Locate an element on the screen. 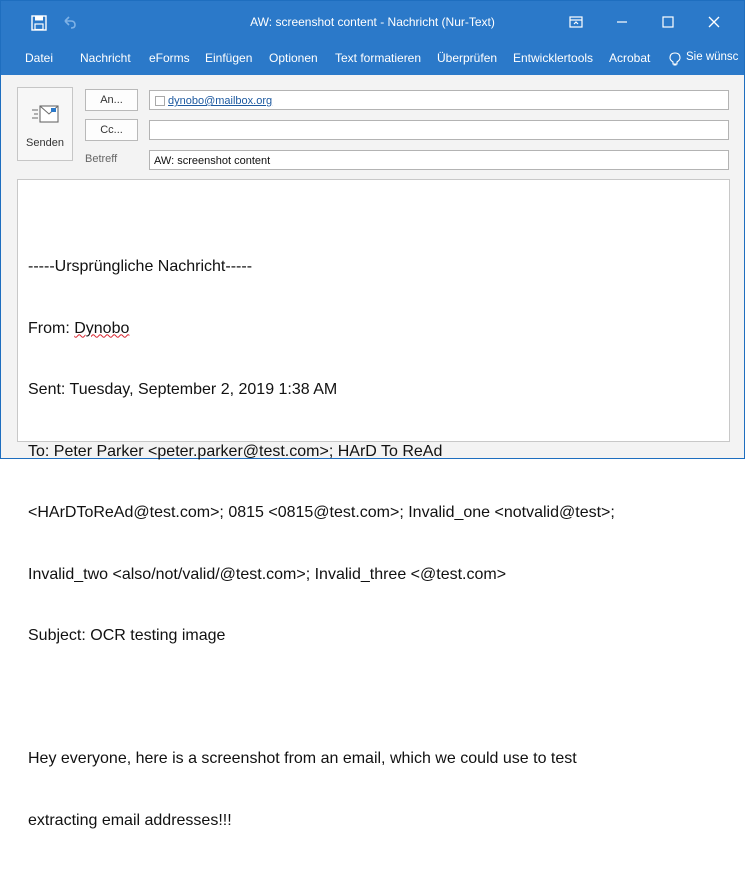 The image size is (745, 872). tab-einfuegen: Einfügen is located at coordinates (228, 58).